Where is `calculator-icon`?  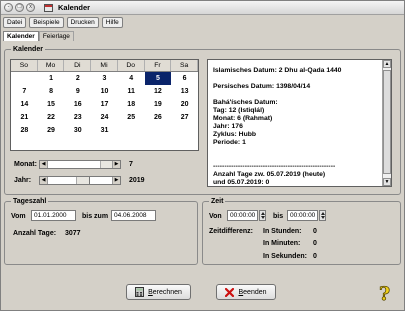
calculator-icon is located at coordinates (140, 292).